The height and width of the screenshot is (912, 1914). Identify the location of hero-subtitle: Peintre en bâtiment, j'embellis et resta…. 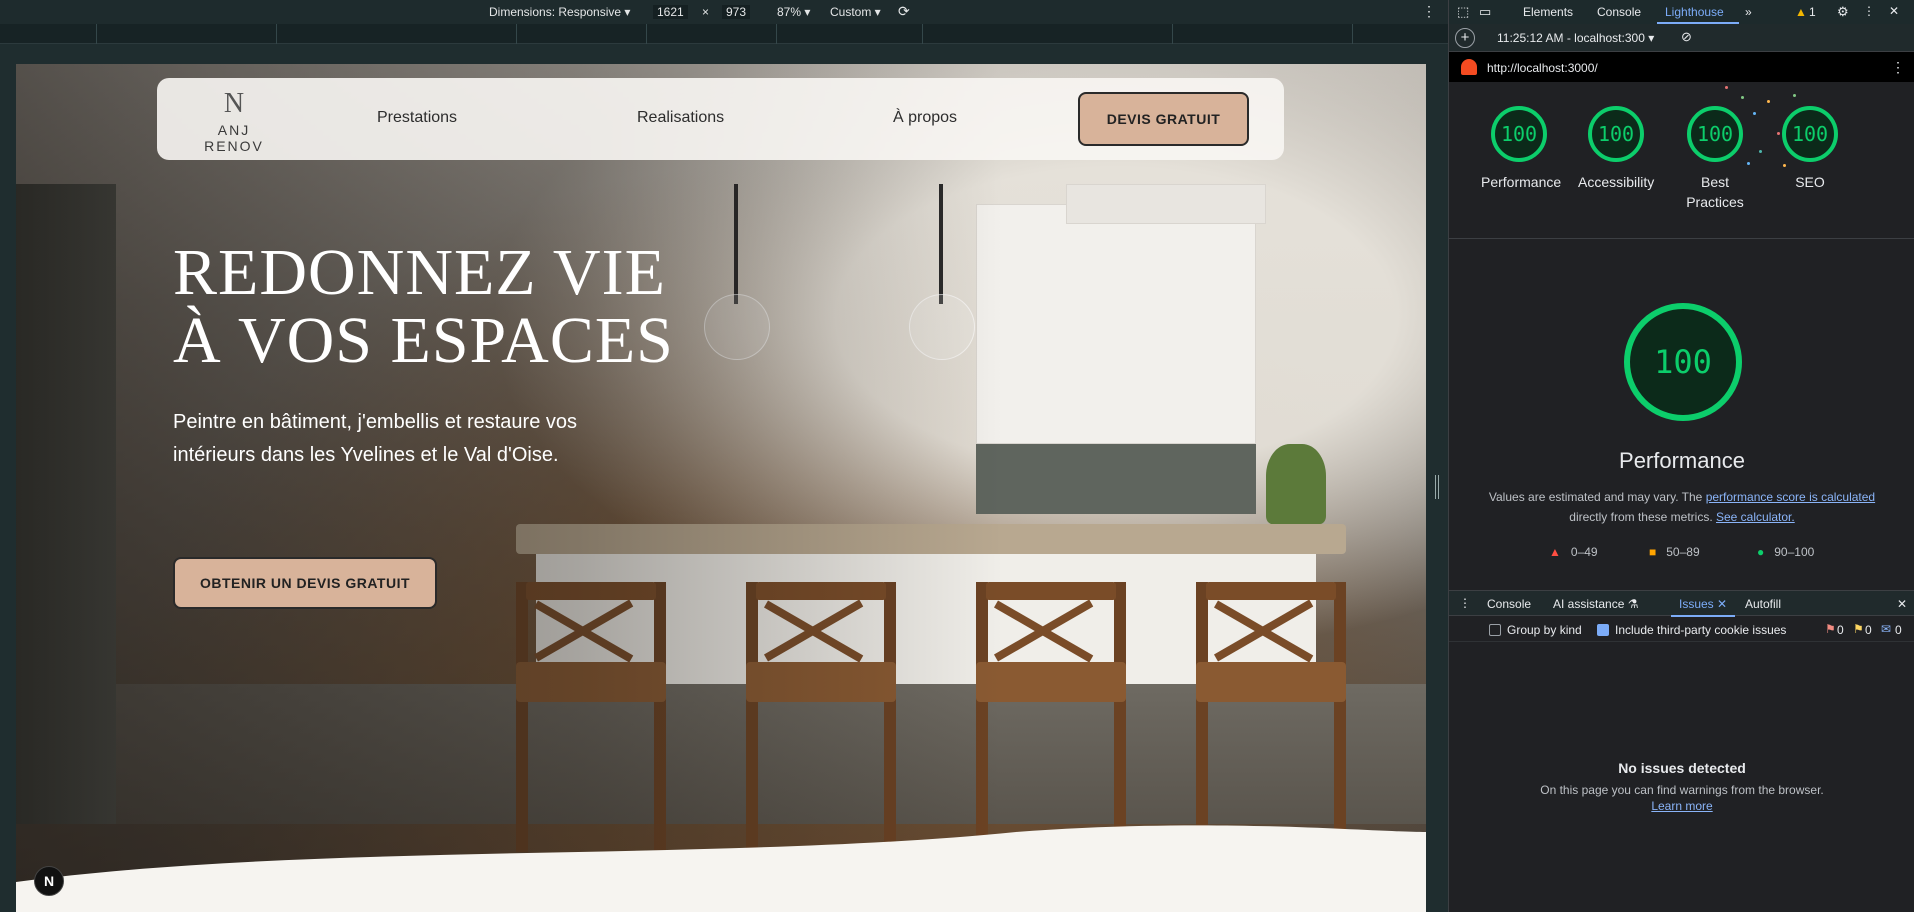
(375, 438).